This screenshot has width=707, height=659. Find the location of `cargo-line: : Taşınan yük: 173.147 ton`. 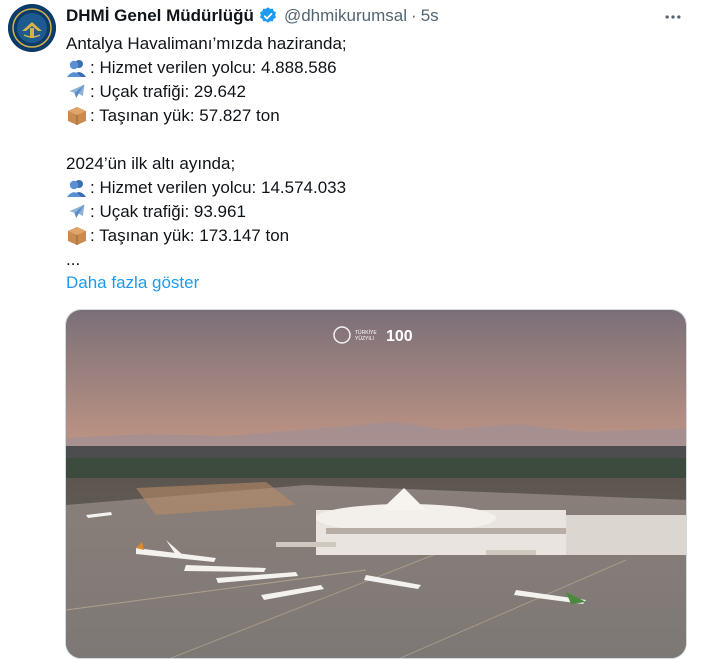

cargo-line: : Taşınan yük: 173.147 ton is located at coordinates (190, 235).